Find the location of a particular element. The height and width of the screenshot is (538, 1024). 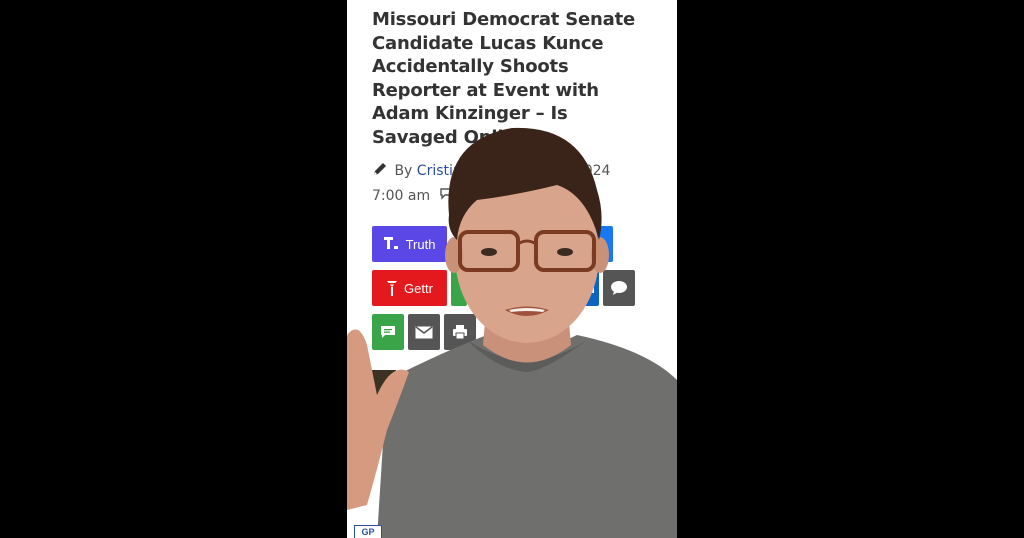

site-badge: GP is located at coordinates (368, 531).